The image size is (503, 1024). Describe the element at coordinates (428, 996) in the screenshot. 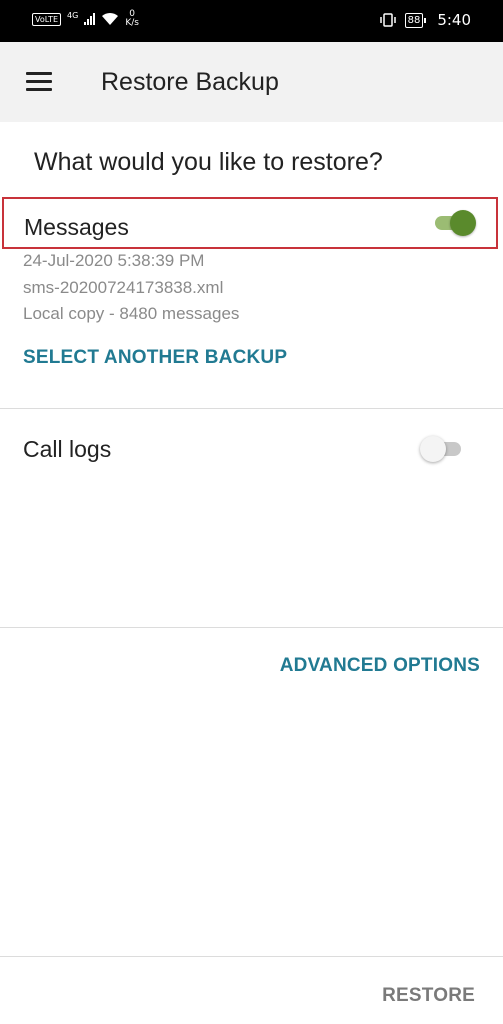

I see `restore-button: RESTORE` at that location.